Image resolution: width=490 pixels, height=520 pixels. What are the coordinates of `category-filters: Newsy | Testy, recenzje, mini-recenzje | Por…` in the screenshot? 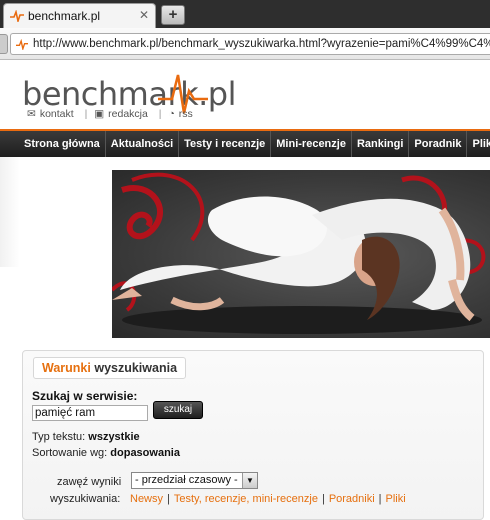 It's located at (268, 499).